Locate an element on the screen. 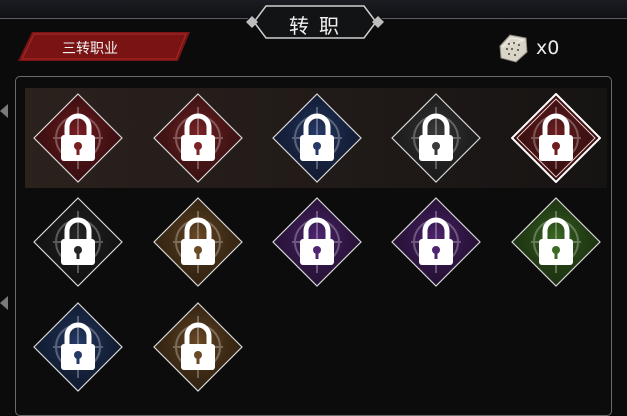 This screenshot has height=416, width=627. page-title: 转职 is located at coordinates (319, 26).